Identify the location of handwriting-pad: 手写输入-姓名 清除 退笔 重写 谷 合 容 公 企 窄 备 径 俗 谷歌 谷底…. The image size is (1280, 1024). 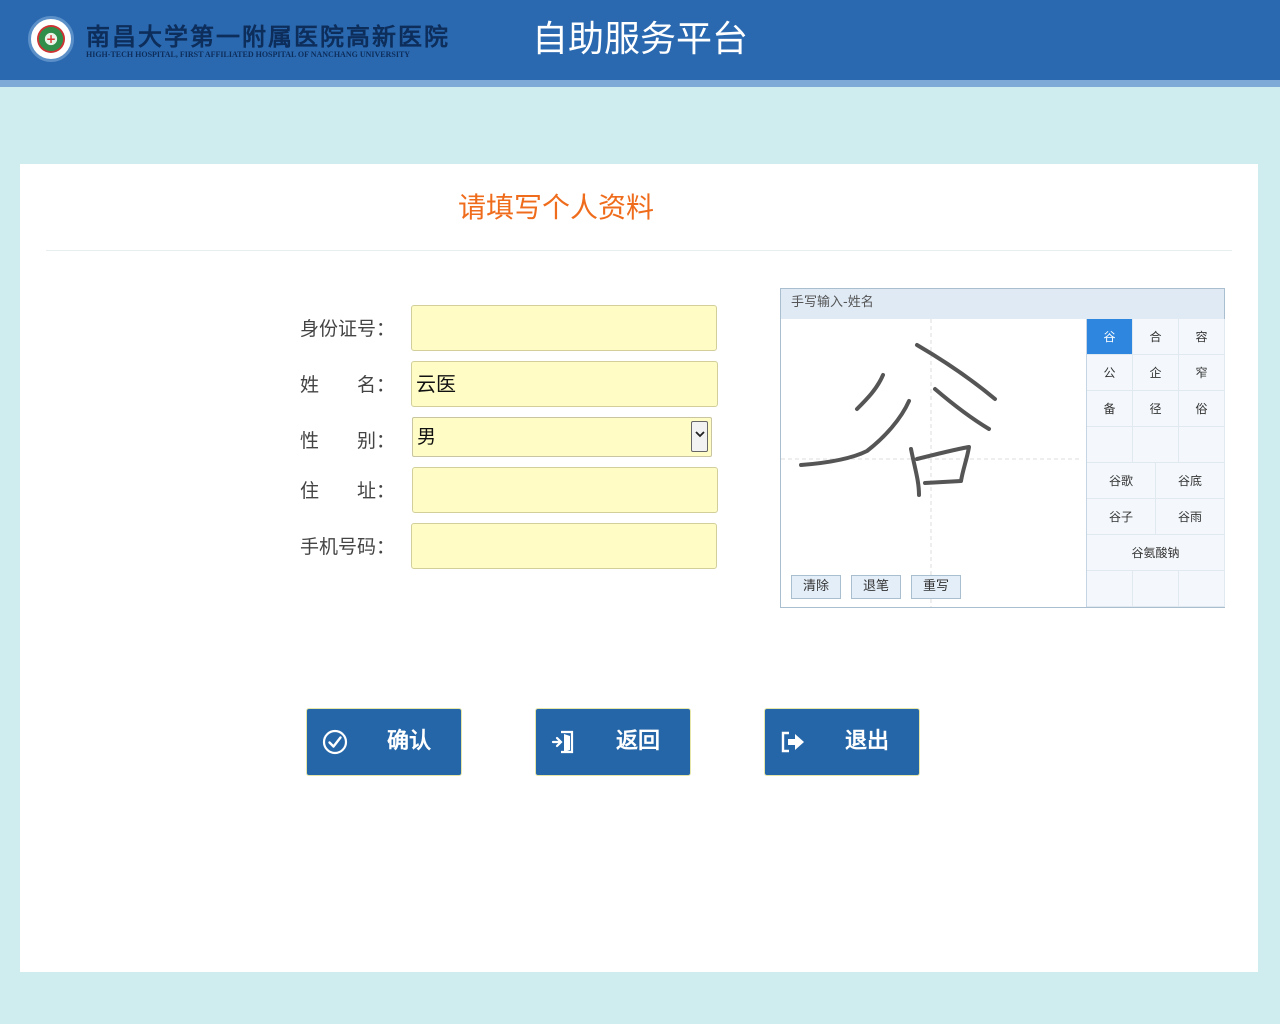
(1002, 448).